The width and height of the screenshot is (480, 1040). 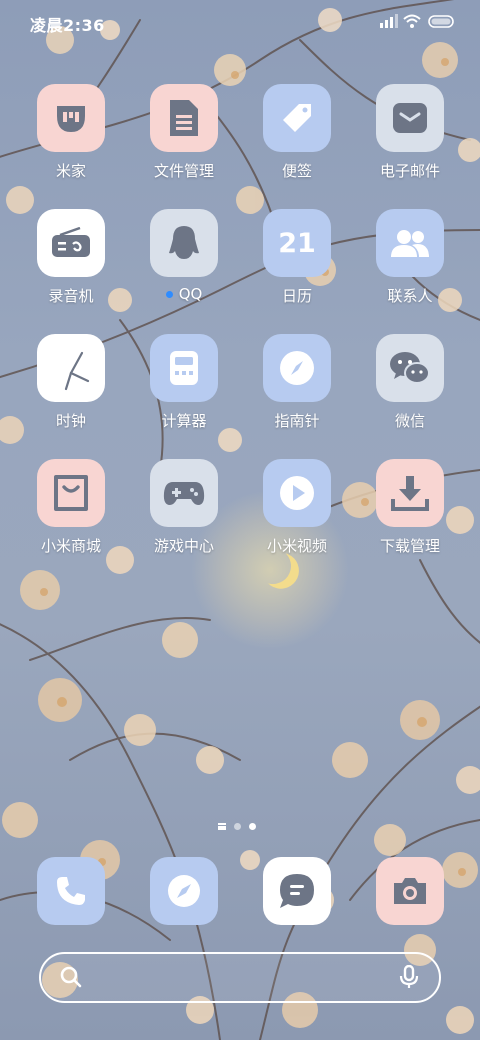 I want to click on calendar-icon: 21, so click(x=297, y=243).